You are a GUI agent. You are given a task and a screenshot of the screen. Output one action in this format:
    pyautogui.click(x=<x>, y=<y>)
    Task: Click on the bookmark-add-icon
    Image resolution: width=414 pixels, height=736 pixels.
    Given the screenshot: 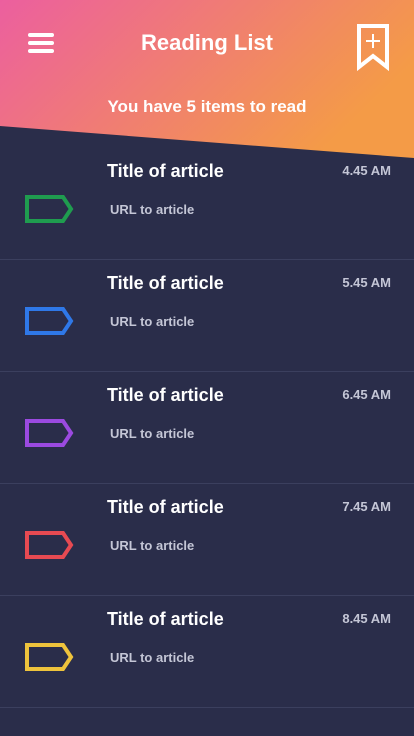 What is the action you would take?
    pyautogui.click(x=373, y=47)
    